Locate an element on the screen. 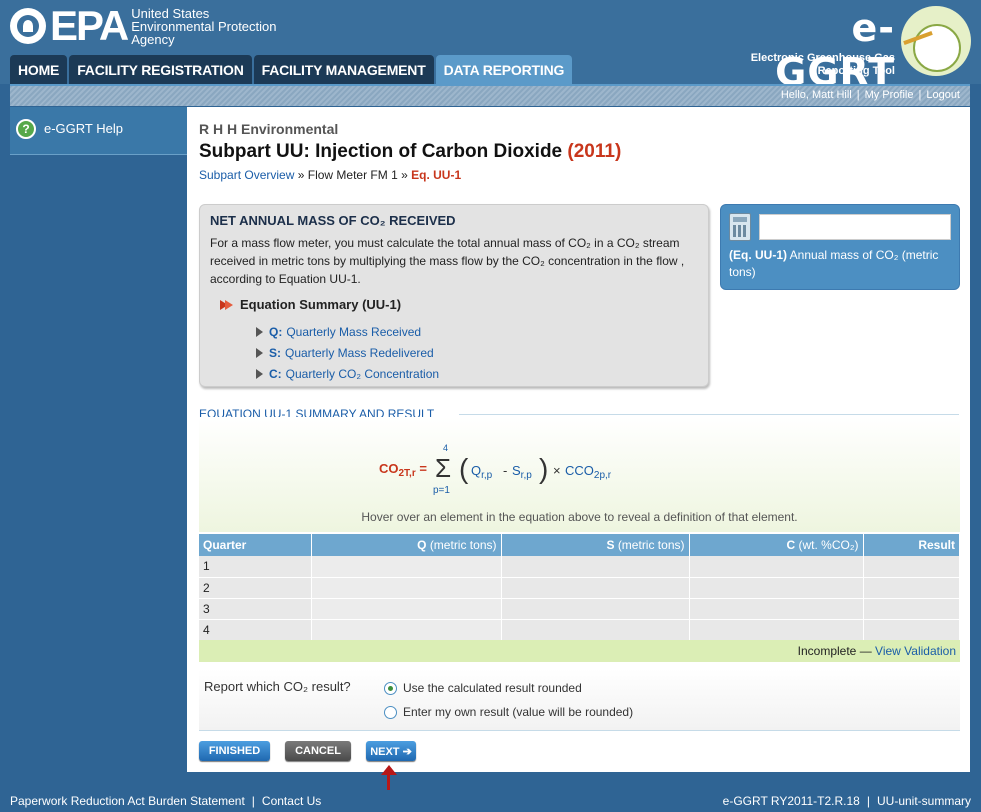 The width and height of the screenshot is (981, 812). equation-term-s: Sr,p is located at coordinates (522, 472).